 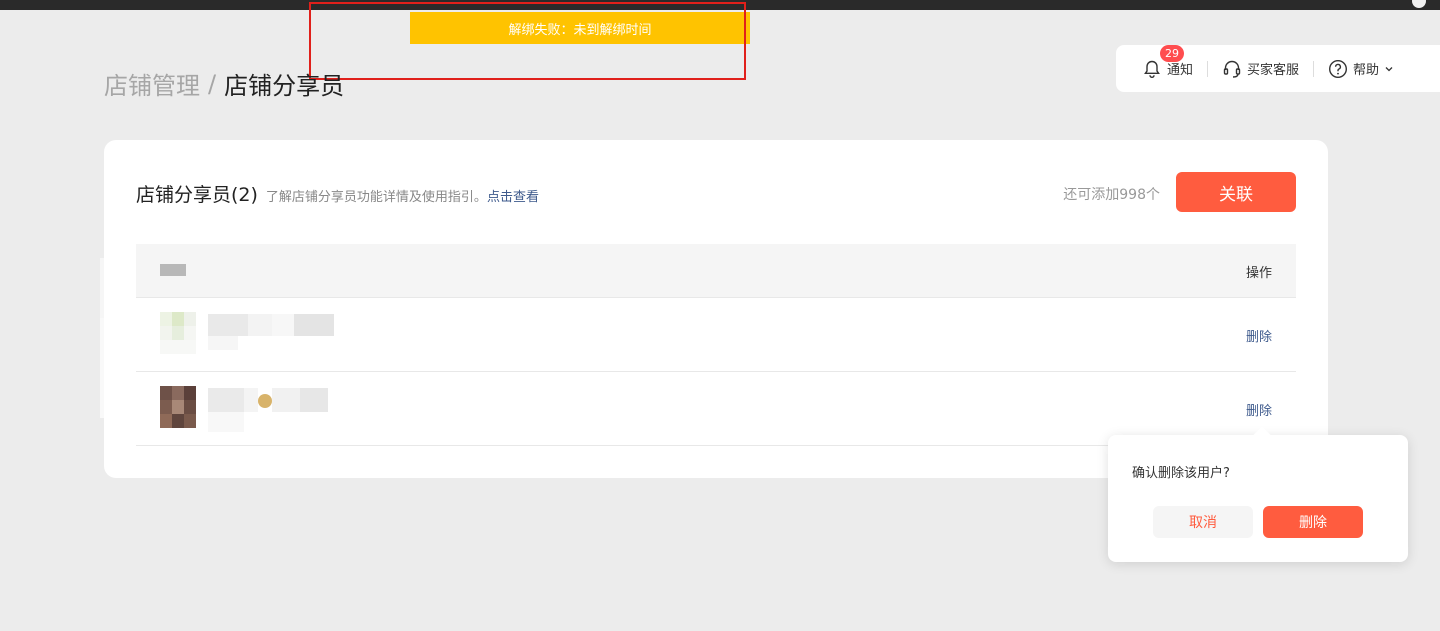 What do you see at coordinates (720, 5) in the screenshot?
I see `browser-top-bar` at bounding box center [720, 5].